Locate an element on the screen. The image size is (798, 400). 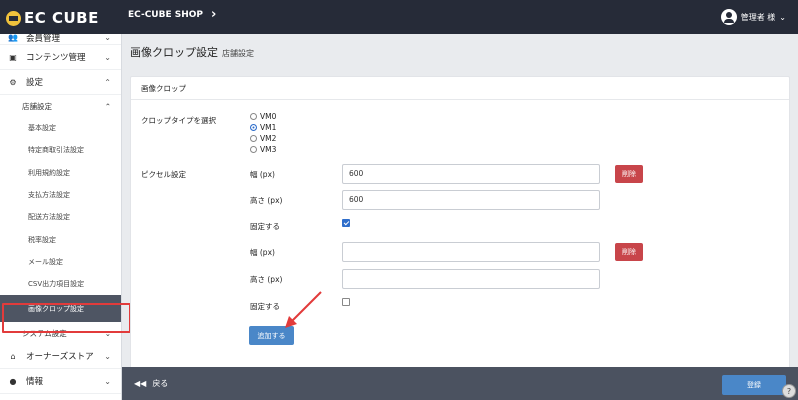
sidebar-item-csv: CSV出力項目設定 is located at coordinates (60, 284).